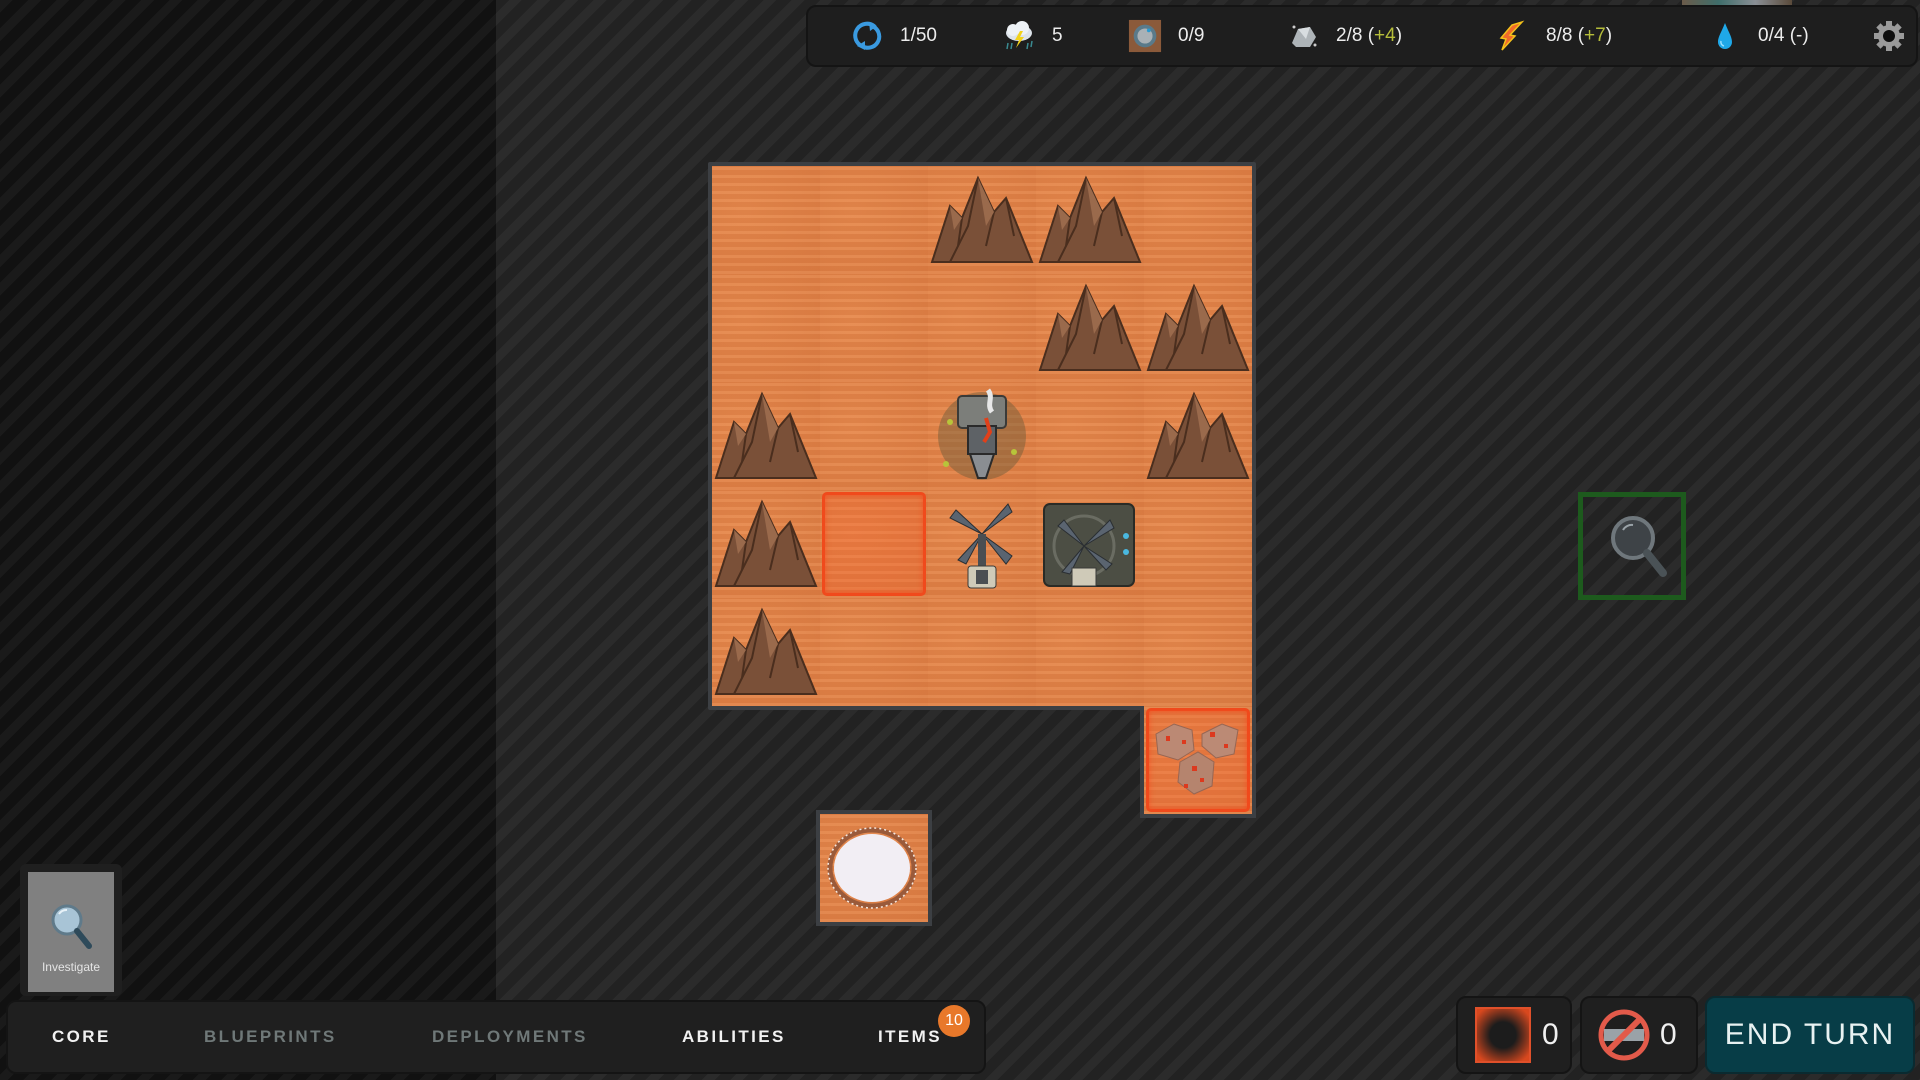 Image resolution: width=1920 pixels, height=1080 pixels. What do you see at coordinates (1668, 1034) in the screenshot?
I see `blocked-counter-value: 0` at bounding box center [1668, 1034].